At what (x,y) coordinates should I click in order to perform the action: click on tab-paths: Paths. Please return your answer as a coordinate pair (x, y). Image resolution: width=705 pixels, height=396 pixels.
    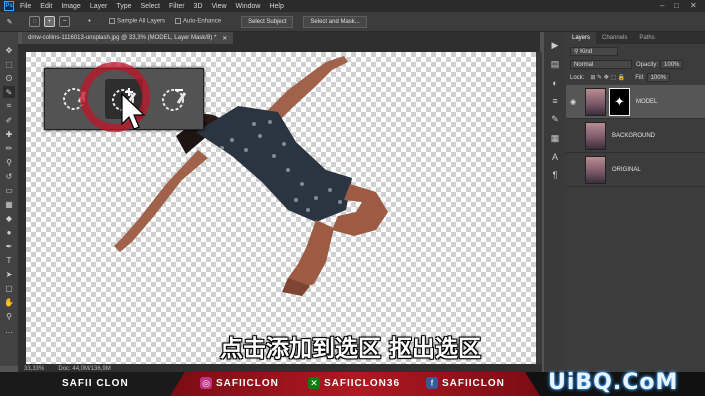
    Looking at the image, I should click on (646, 38).